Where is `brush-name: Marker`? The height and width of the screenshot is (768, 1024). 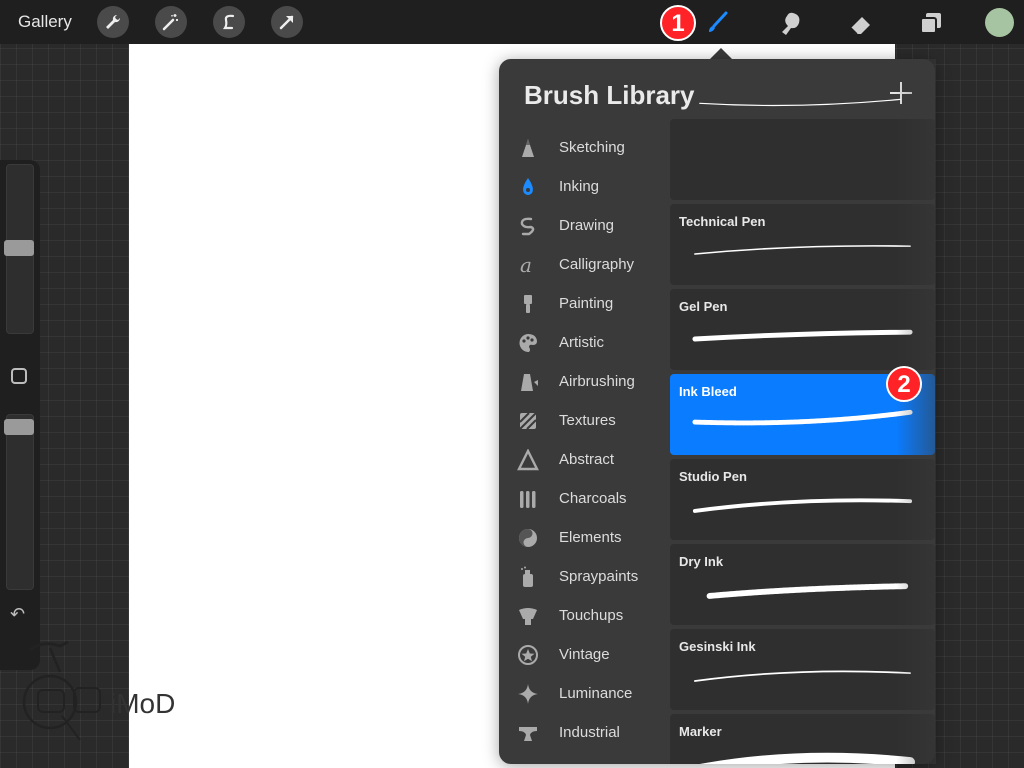 brush-name: Marker is located at coordinates (700, 731).